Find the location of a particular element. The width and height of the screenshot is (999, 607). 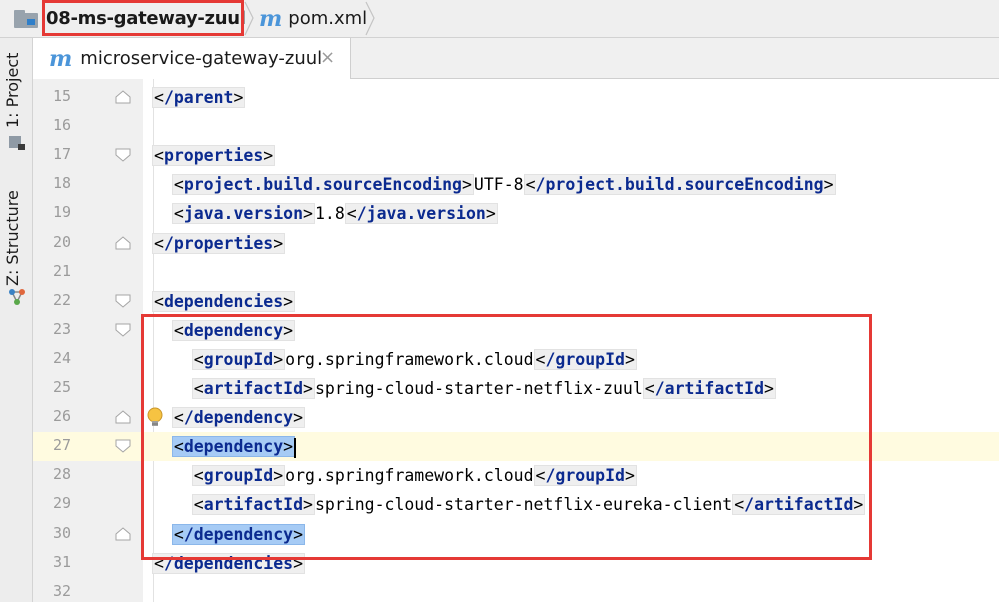

line-number: 31 is located at coordinates (61, 561).